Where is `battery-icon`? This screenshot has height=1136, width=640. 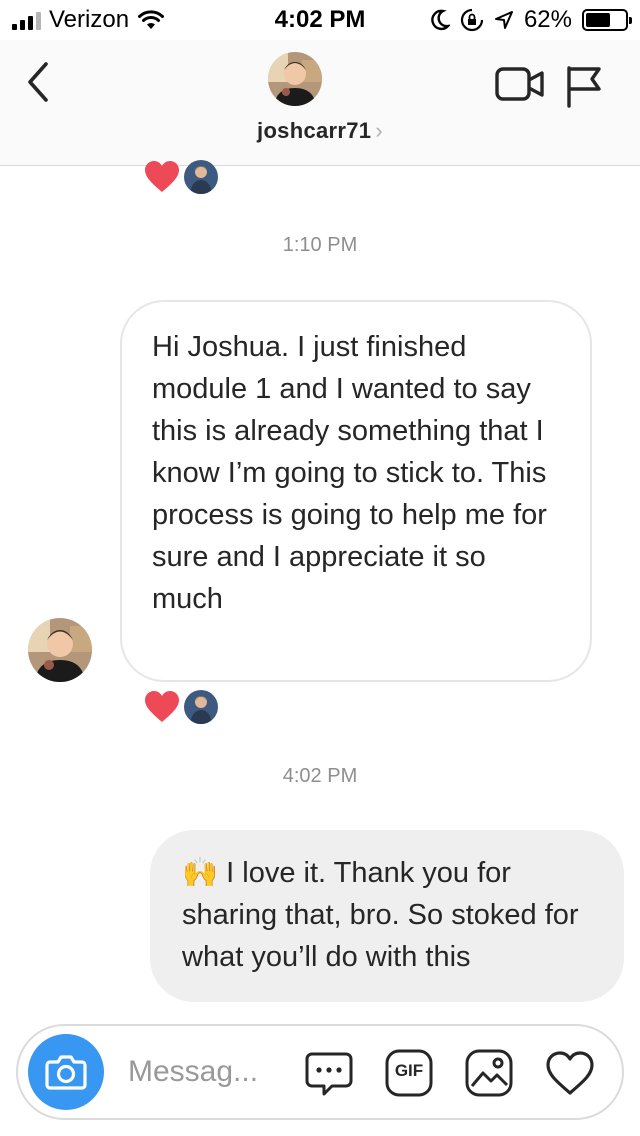
battery-icon is located at coordinates (607, 20).